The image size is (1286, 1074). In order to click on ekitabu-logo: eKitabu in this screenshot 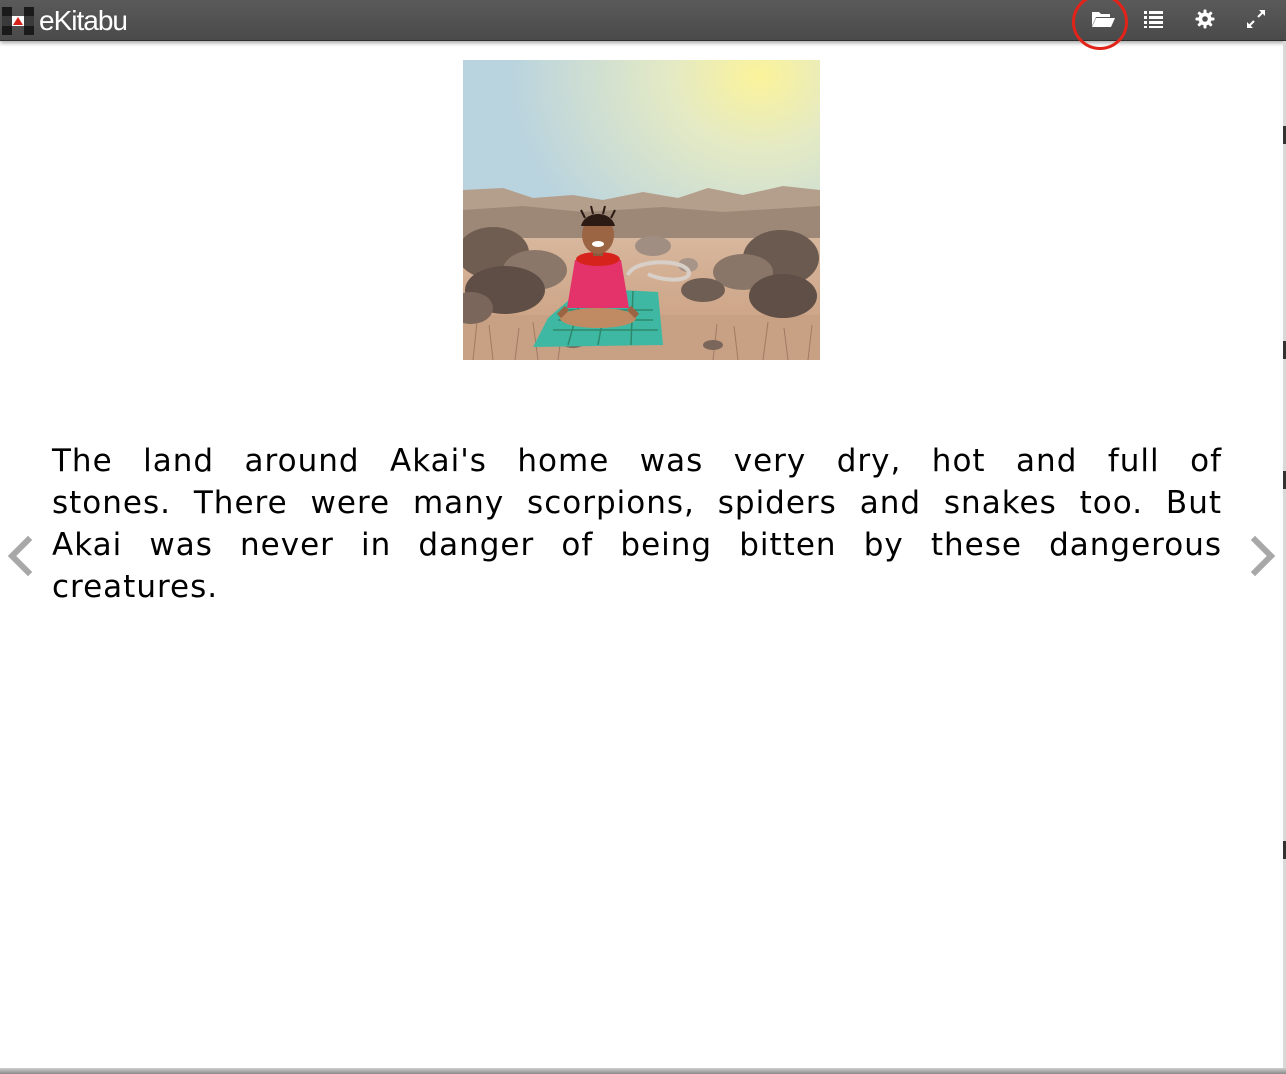, I will do `click(65, 21)`.